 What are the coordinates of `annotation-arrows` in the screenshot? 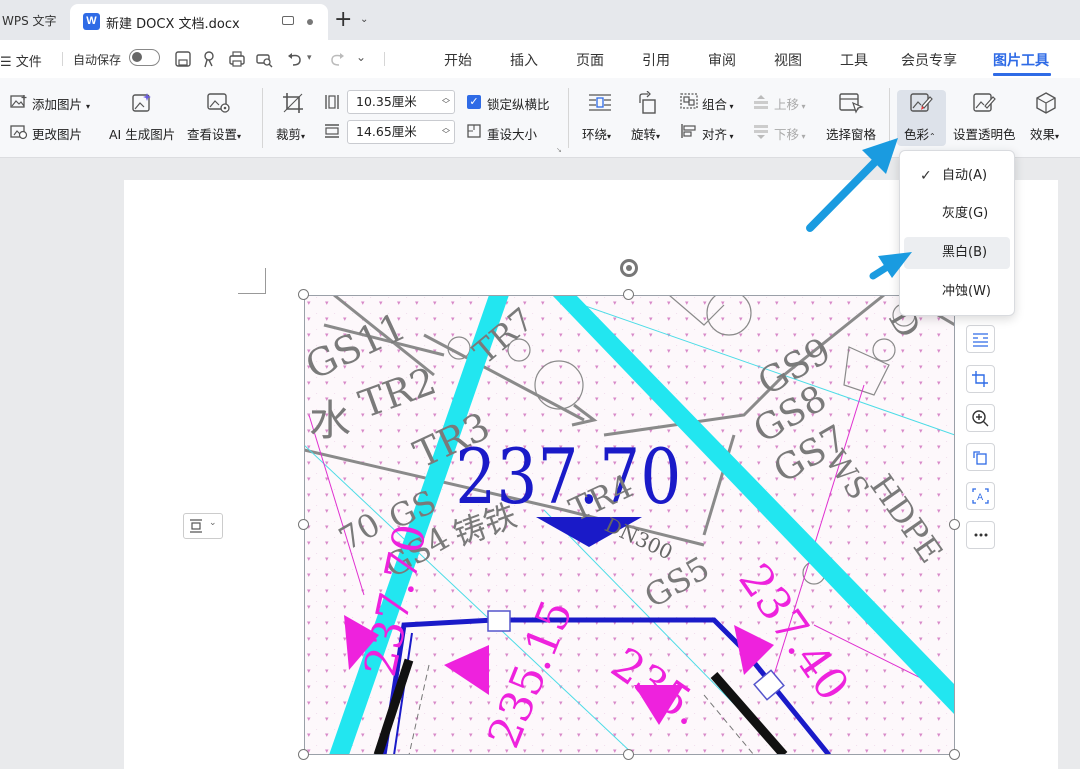 It's located at (859, 209).